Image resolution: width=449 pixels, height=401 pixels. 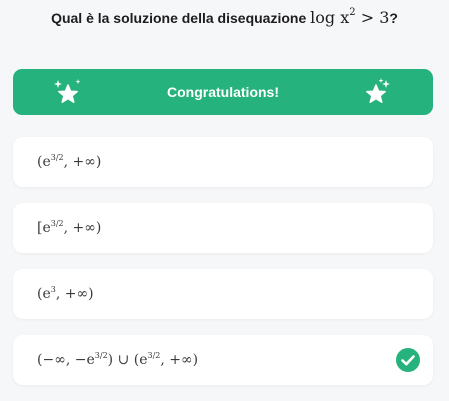 I want to click on answer-option-2: [e3/2, +∞), so click(x=223, y=228).